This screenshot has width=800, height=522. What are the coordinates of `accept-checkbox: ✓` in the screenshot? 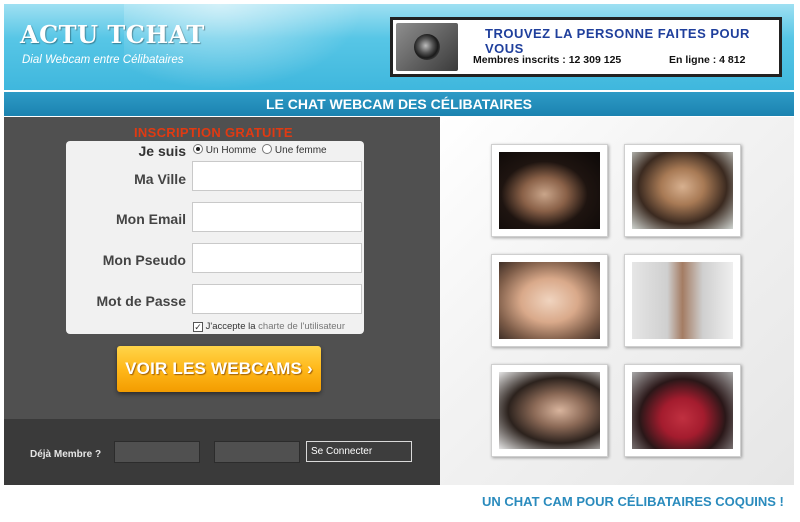 It's located at (198, 327).